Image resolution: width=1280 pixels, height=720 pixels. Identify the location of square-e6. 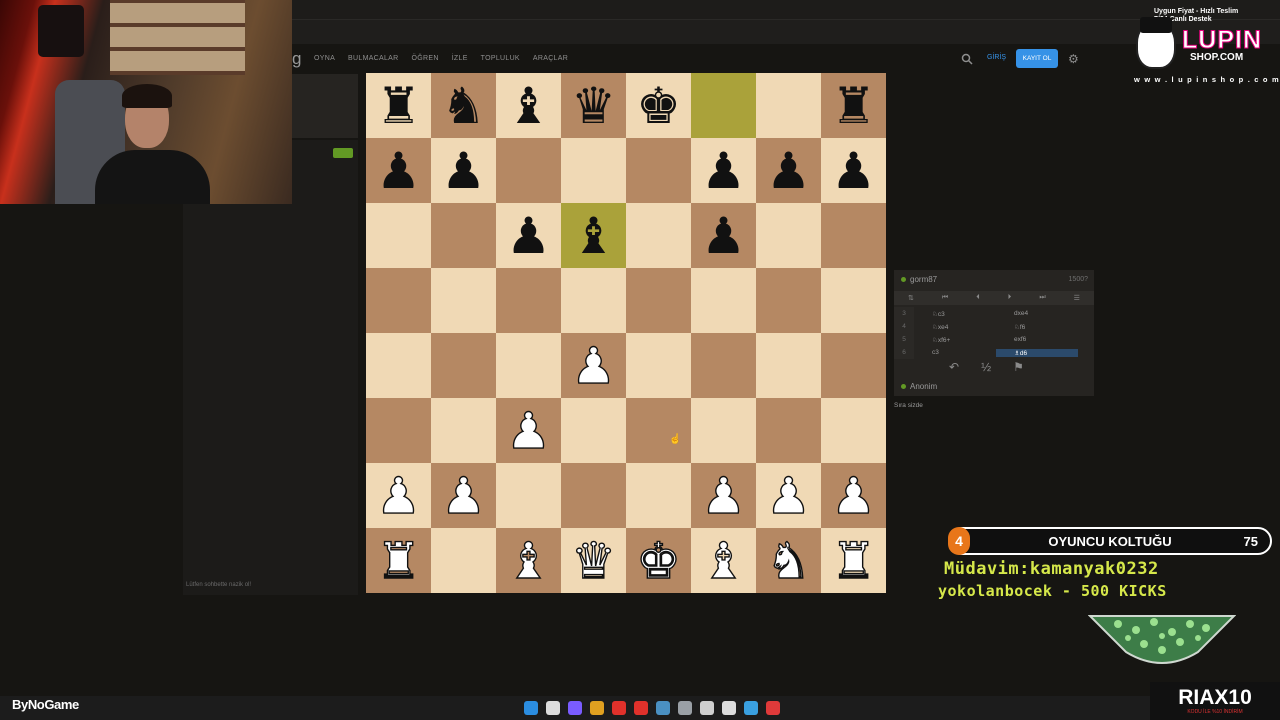
(658, 235).